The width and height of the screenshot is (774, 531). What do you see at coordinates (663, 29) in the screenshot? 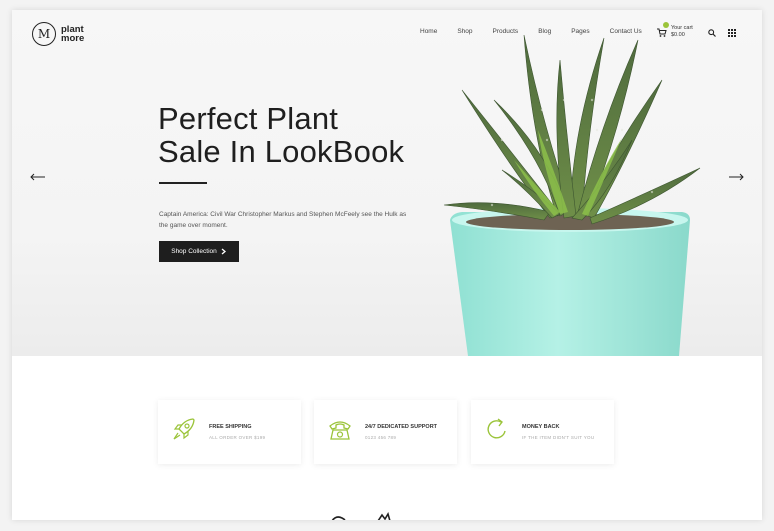
I see `cart-icon` at bounding box center [663, 29].